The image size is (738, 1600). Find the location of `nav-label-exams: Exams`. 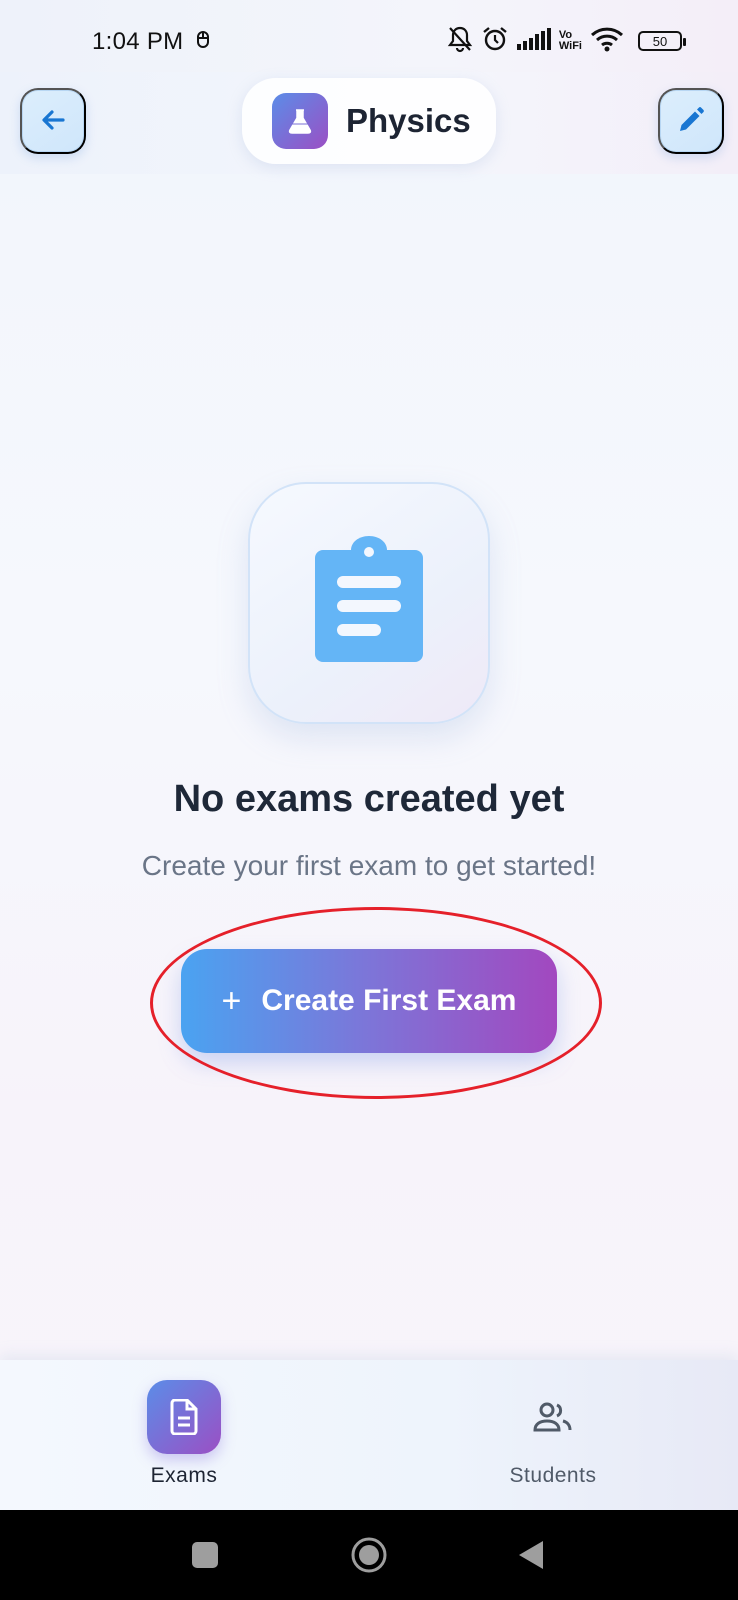

nav-label-exams: Exams is located at coordinates (184, 1475).